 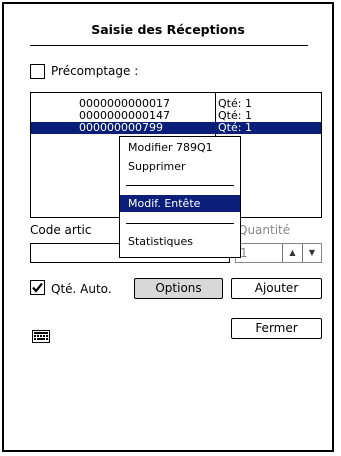 What do you see at coordinates (81, 289) in the screenshot?
I see `qte-auto-label: Qté. Auto.` at bounding box center [81, 289].